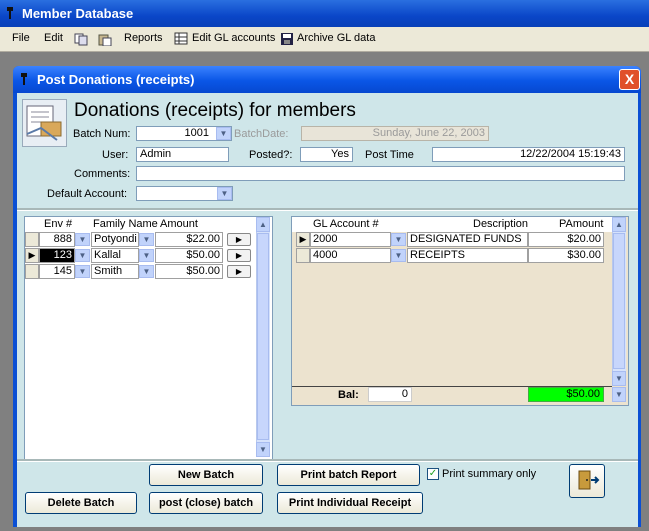 This screenshot has height=531, width=649. What do you see at coordinates (389, 155) in the screenshot?
I see `post-time-label: Post Time` at bounding box center [389, 155].